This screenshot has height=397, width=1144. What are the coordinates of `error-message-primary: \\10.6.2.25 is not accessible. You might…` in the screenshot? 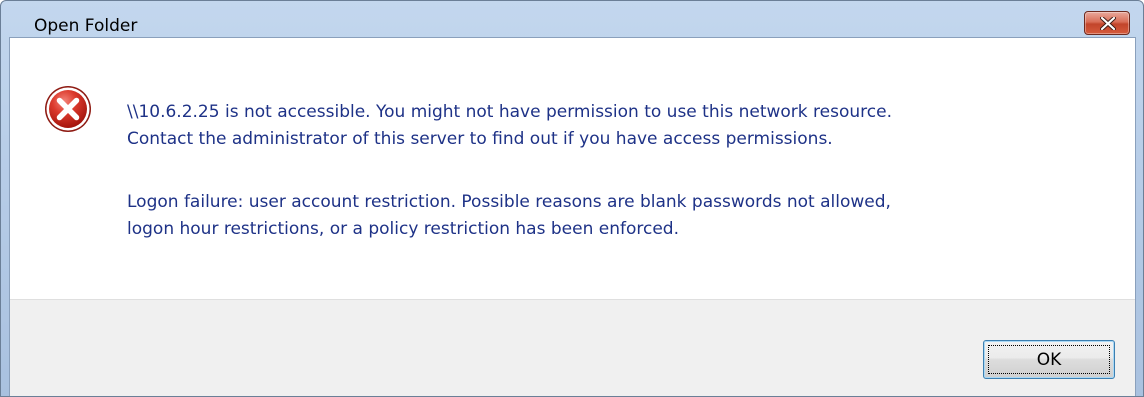 It's located at (607, 126).